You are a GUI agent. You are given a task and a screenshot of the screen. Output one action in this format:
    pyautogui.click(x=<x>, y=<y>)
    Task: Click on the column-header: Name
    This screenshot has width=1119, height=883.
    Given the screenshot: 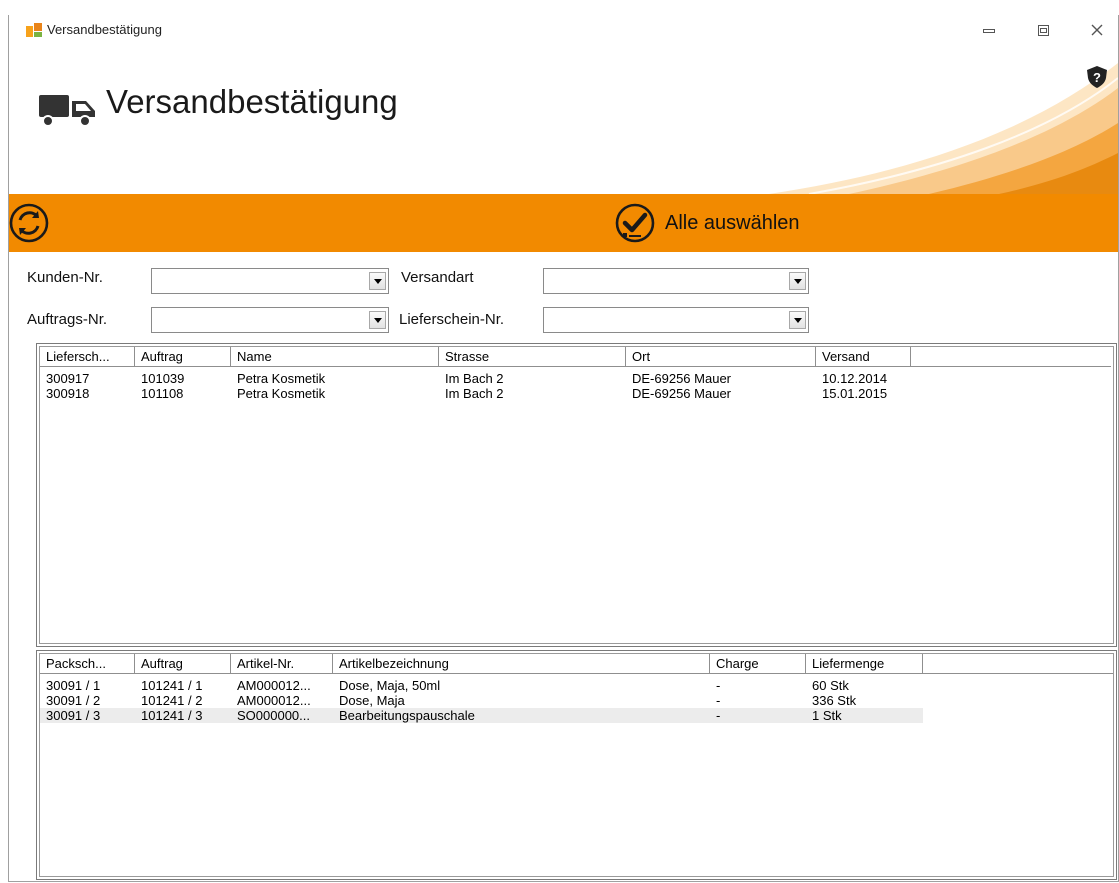 What is the action you would take?
    pyautogui.click(x=335, y=357)
    